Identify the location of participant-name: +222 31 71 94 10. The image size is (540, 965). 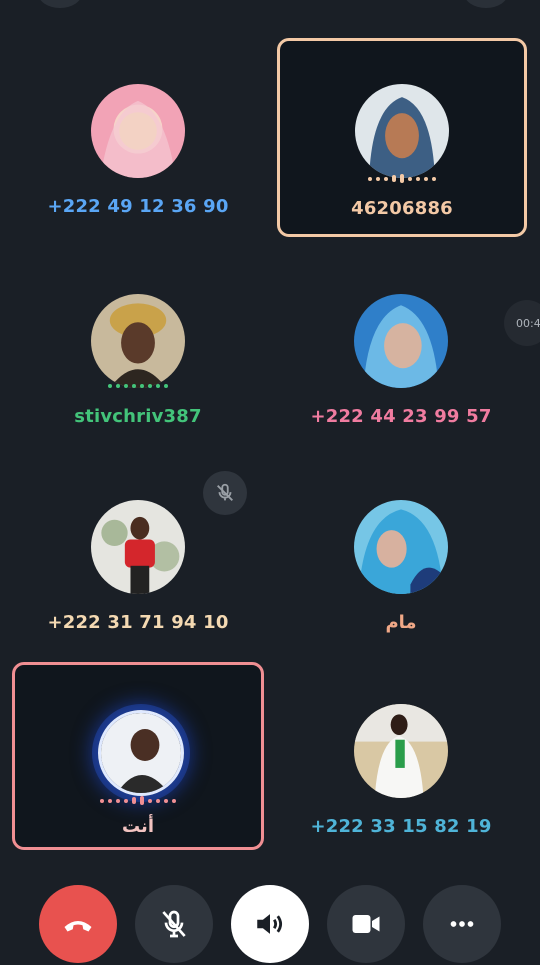
(138, 622).